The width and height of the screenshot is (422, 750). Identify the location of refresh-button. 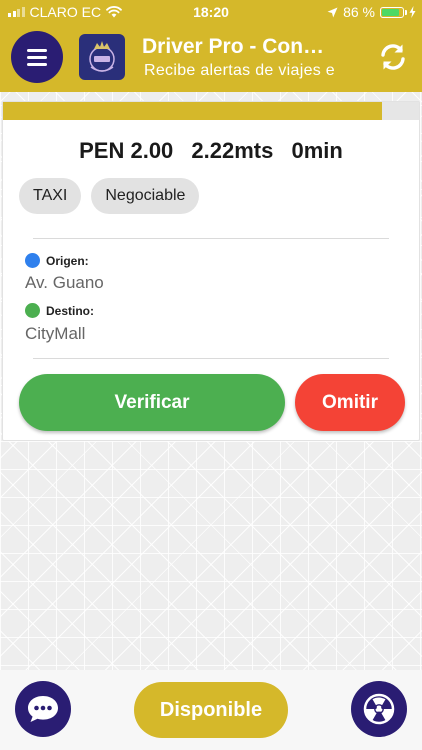
(393, 57).